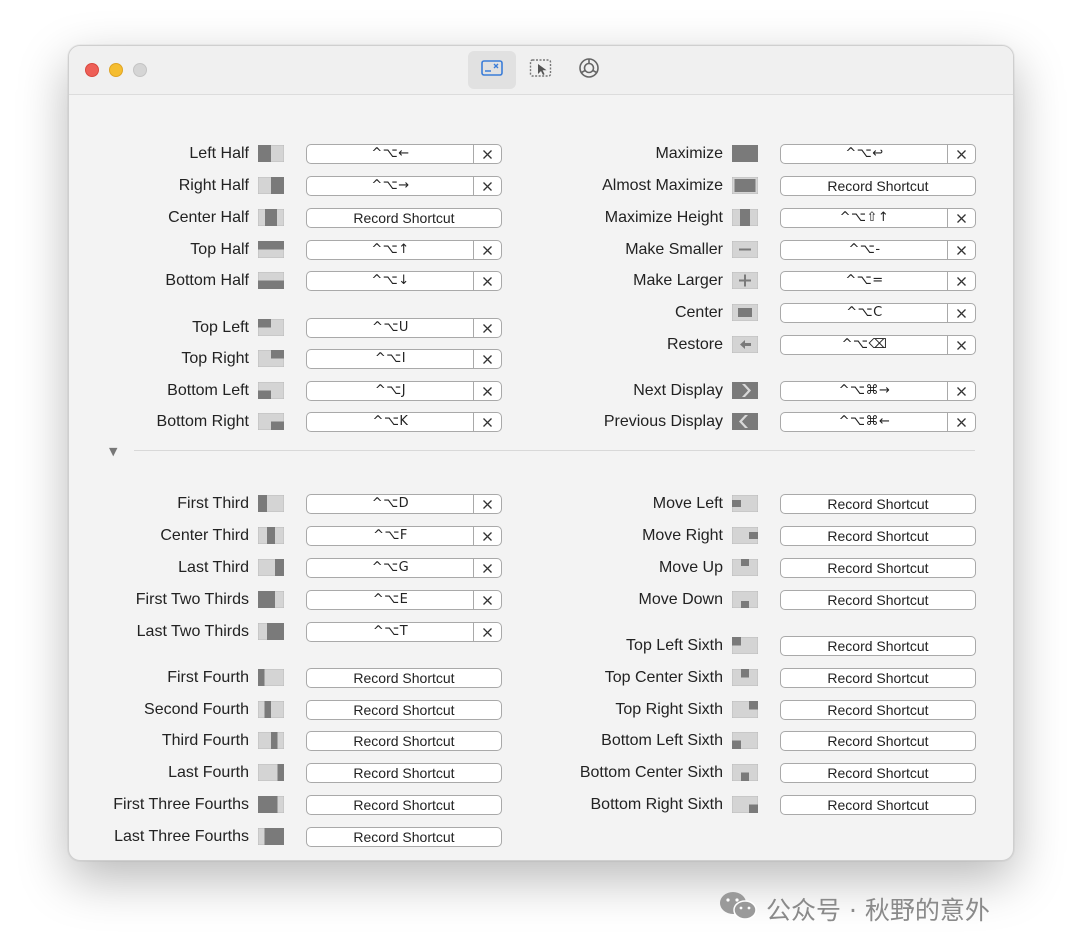  I want to click on shortcut-row: Move Up Record Shortcut, so click(541, 568).